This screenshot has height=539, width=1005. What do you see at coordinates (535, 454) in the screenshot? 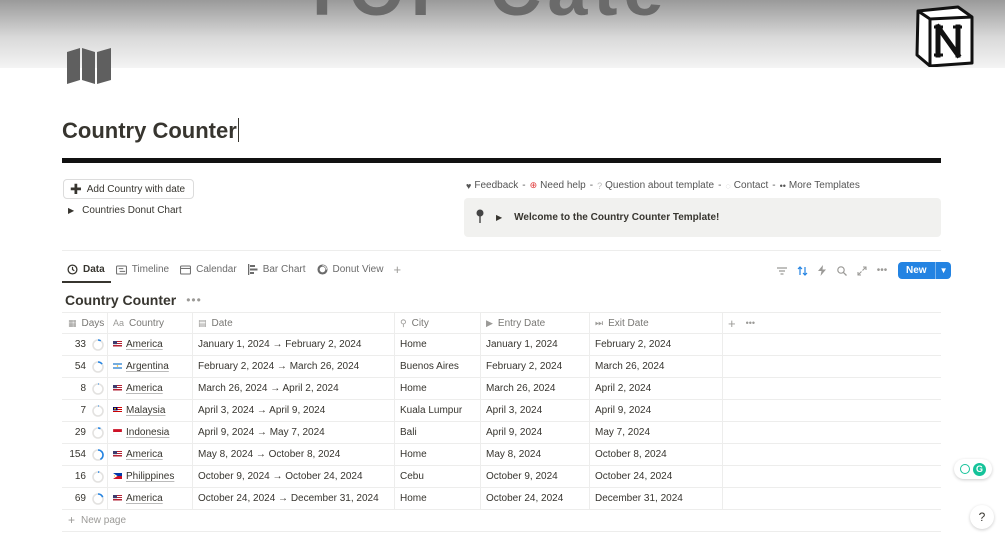
I see `cell-entry-date: May 8, 2024` at bounding box center [535, 454].